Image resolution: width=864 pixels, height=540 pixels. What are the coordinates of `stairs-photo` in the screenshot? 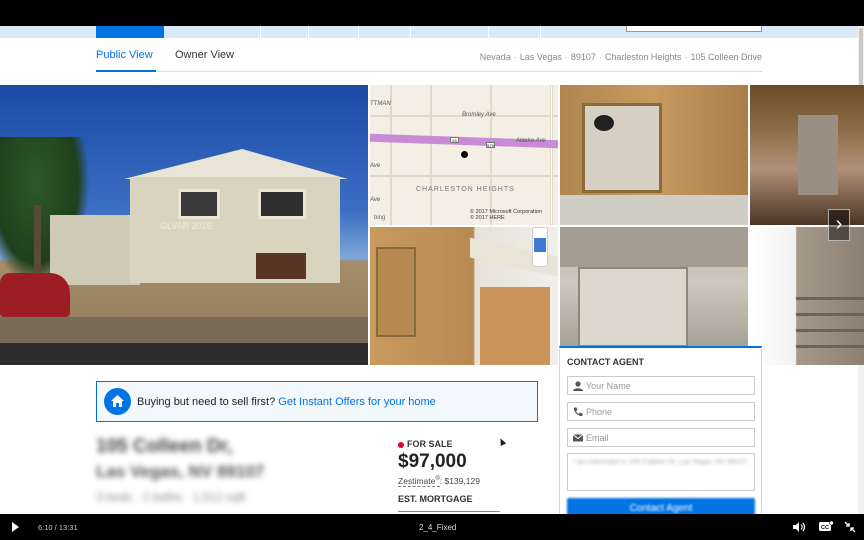 It's located at (807, 296).